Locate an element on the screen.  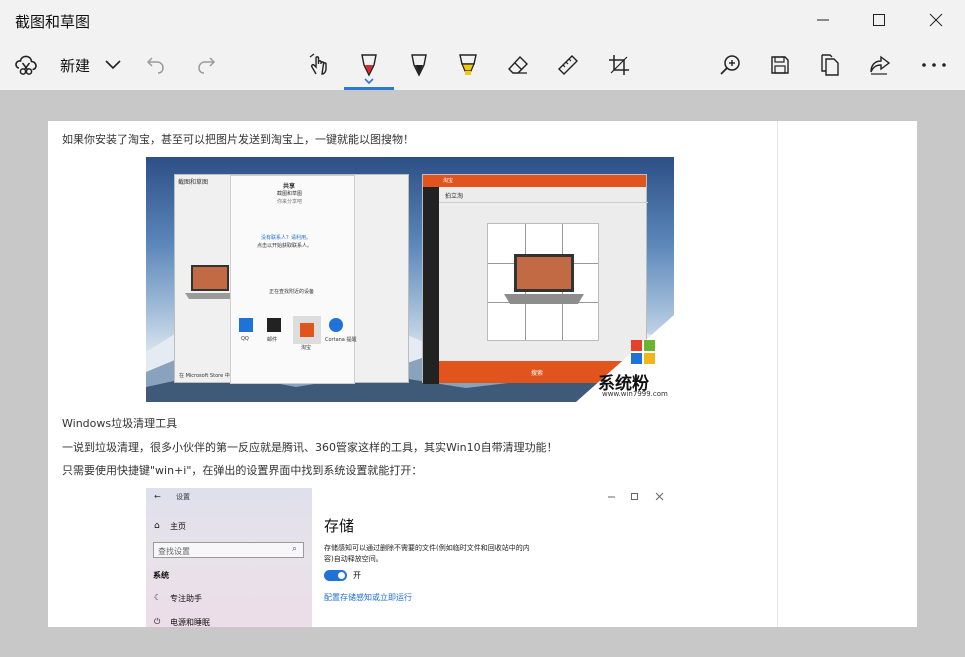
more-button is located at coordinates (934, 65).